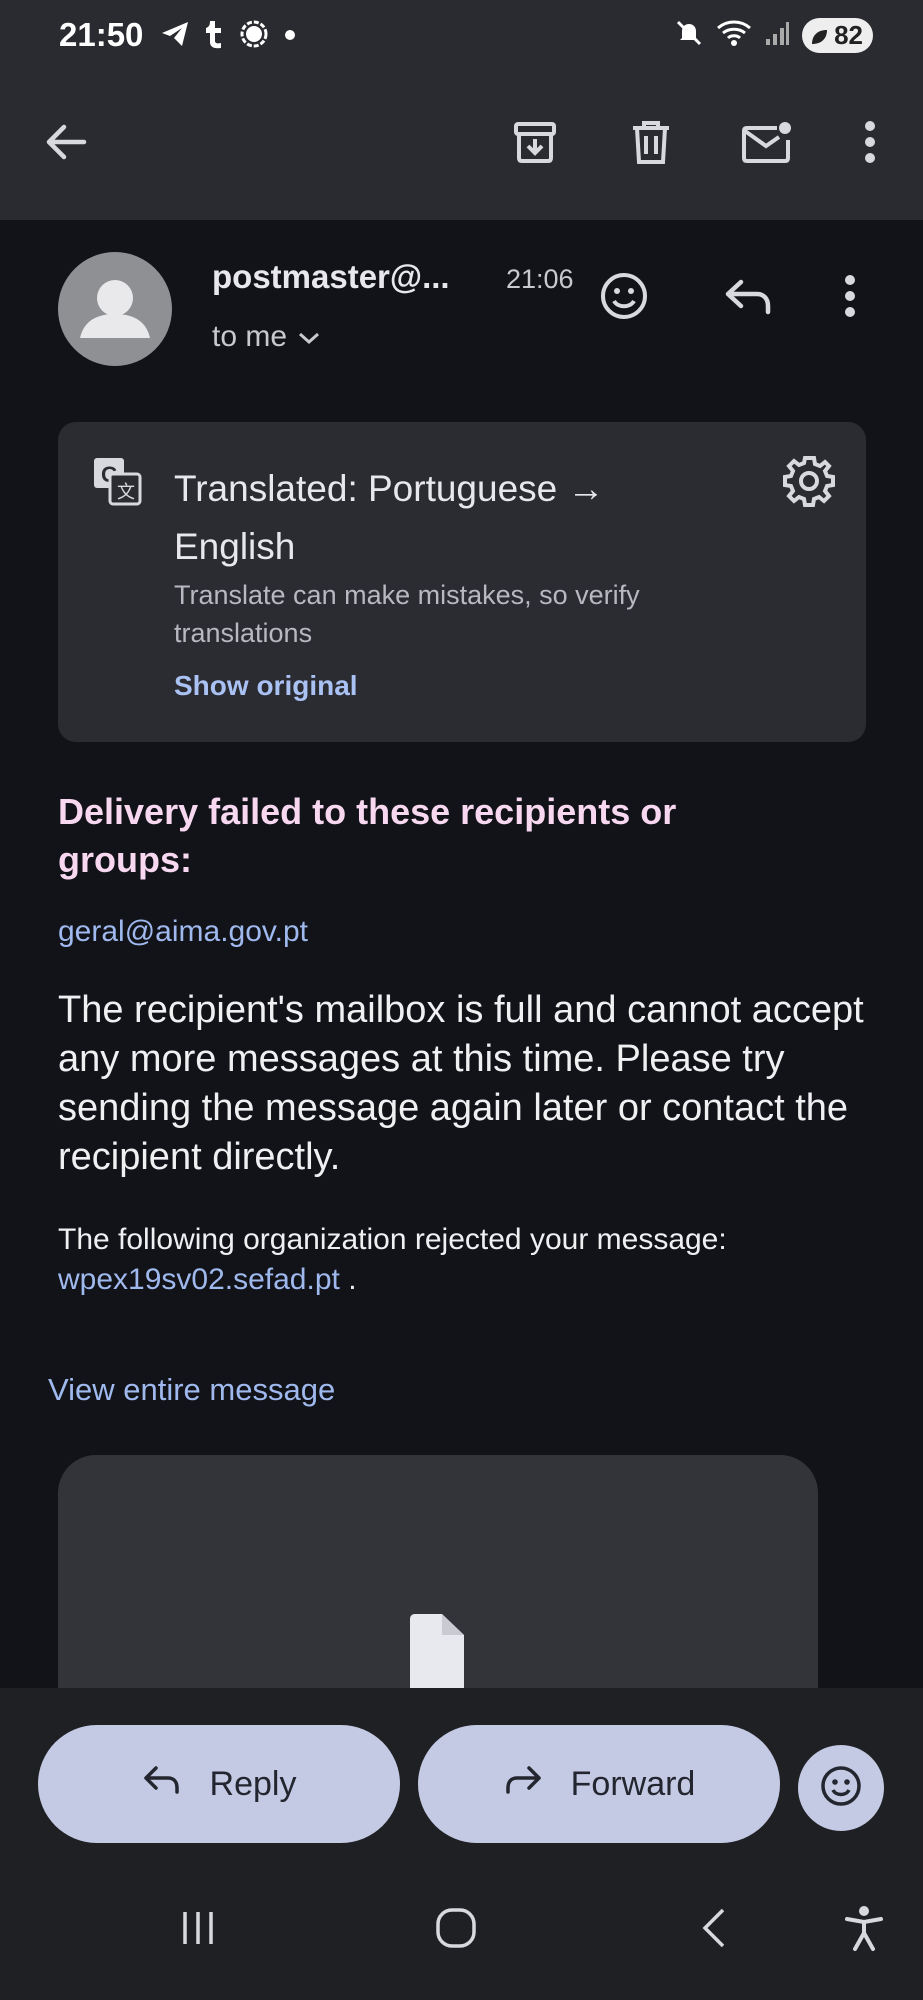  Describe the element at coordinates (199, 1279) in the screenshot. I see `organization-link: wpex19sv02.sefad.pt` at that location.